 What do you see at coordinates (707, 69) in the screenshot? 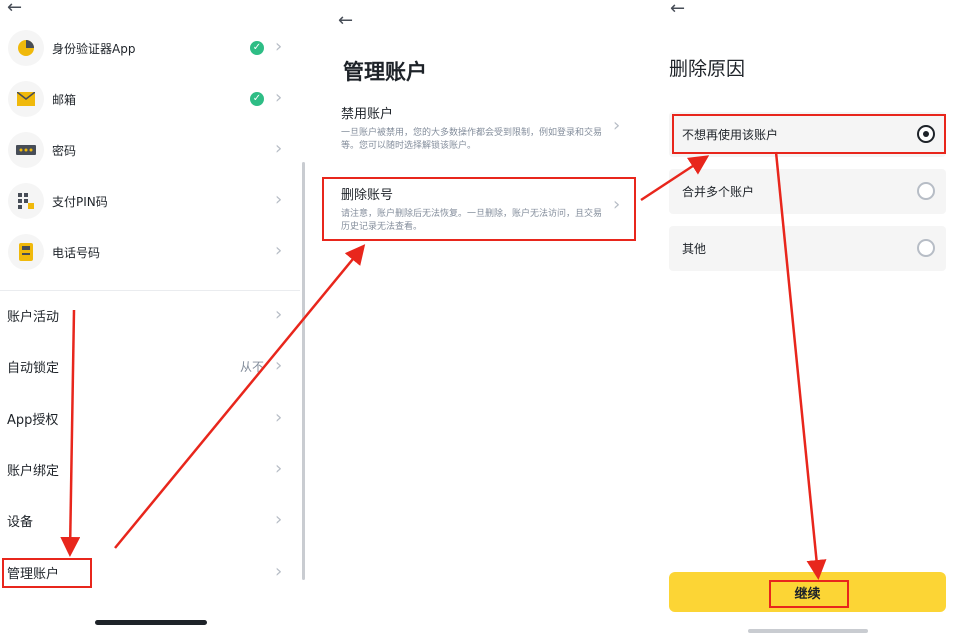
I see `page-title: 删除原因` at bounding box center [707, 69].